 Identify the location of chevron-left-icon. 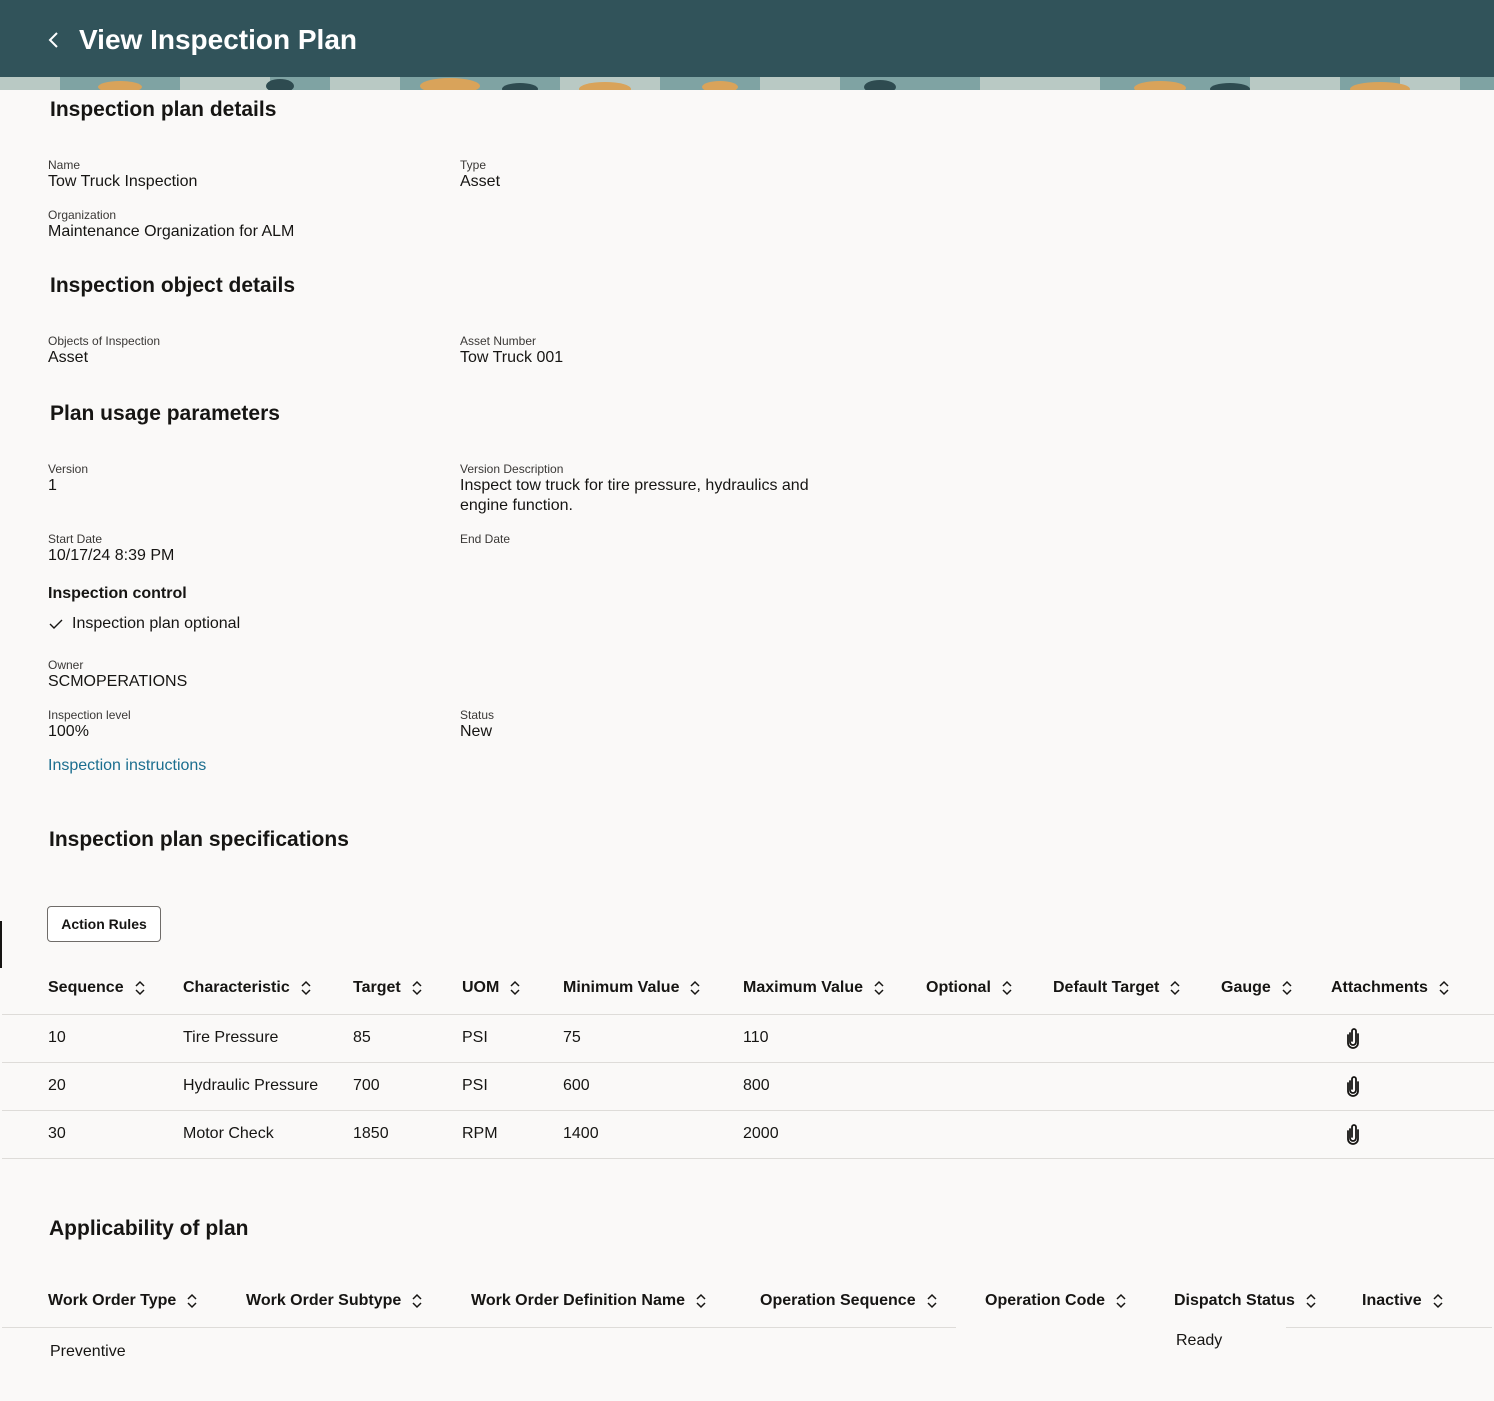
(53, 40).